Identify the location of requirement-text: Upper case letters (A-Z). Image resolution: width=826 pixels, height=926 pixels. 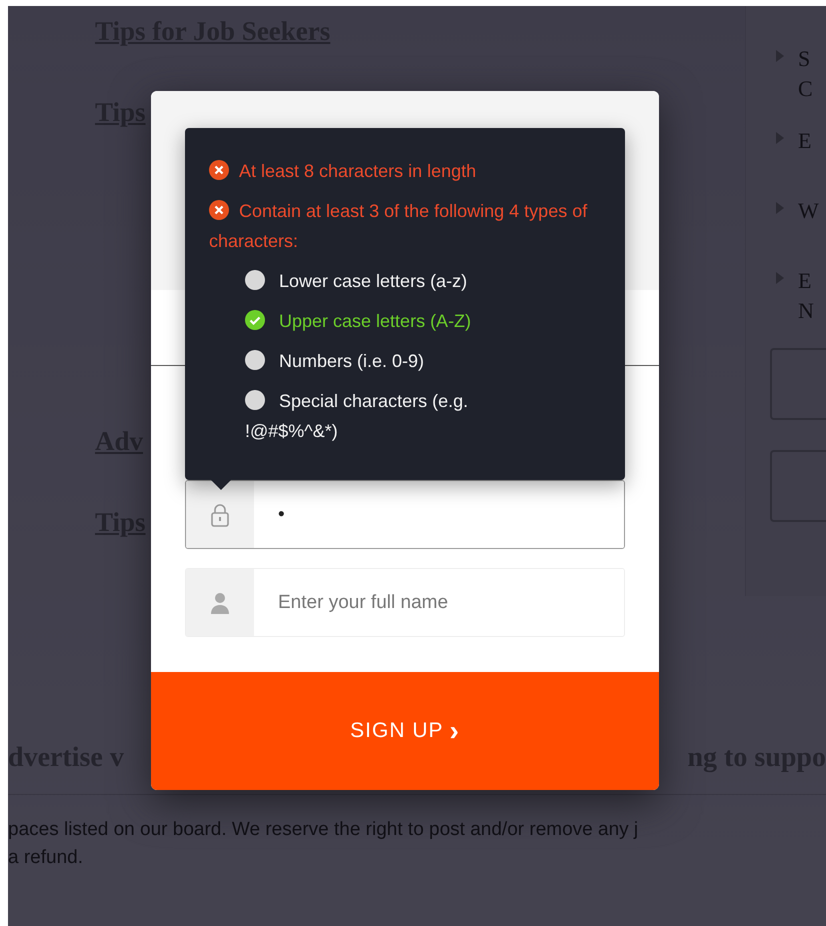
(375, 321).